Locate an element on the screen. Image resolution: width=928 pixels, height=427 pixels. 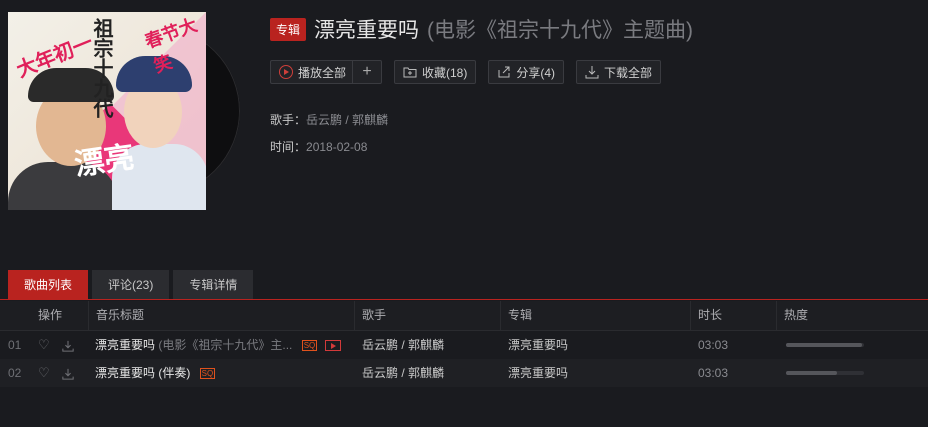
track-number: 02 is located at coordinates (15, 373).